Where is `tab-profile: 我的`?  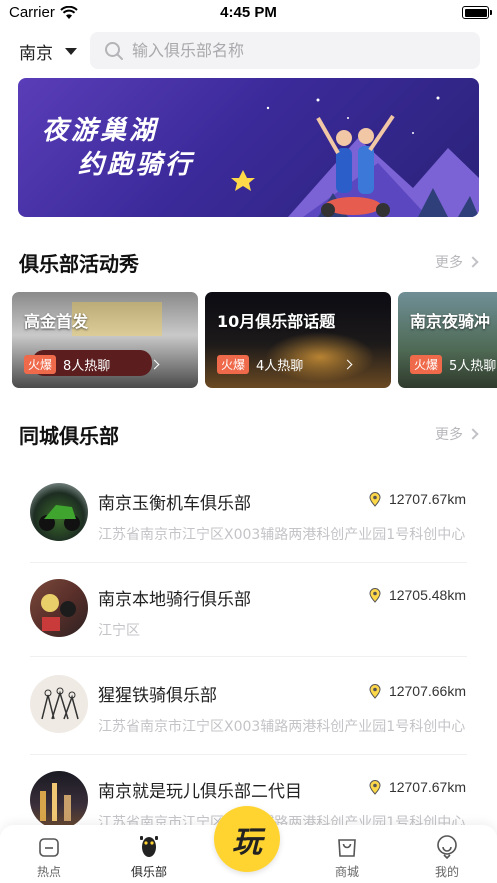
tab-profile: 我的 is located at coordinates (447, 856).